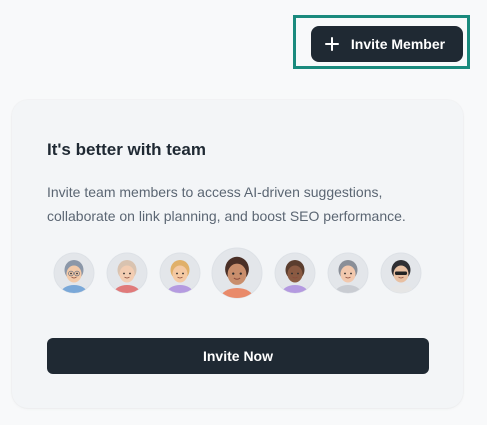 This screenshot has height=425, width=487. Describe the element at coordinates (348, 273) in the screenshot. I see `avatar-woman-curly` at that location.